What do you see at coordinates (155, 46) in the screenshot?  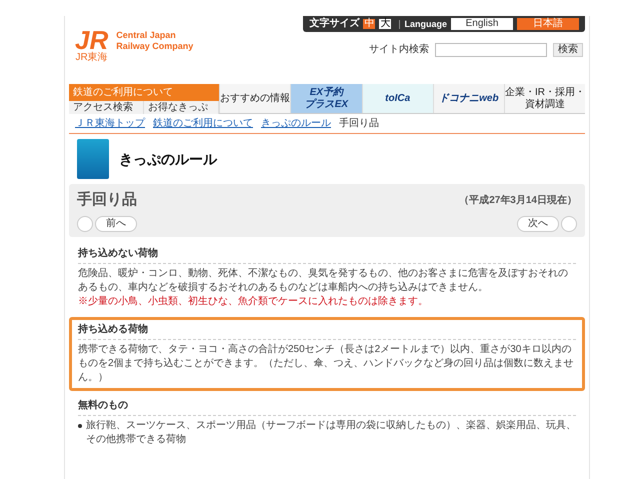 I see `company-name: Railway Company` at bounding box center [155, 46].